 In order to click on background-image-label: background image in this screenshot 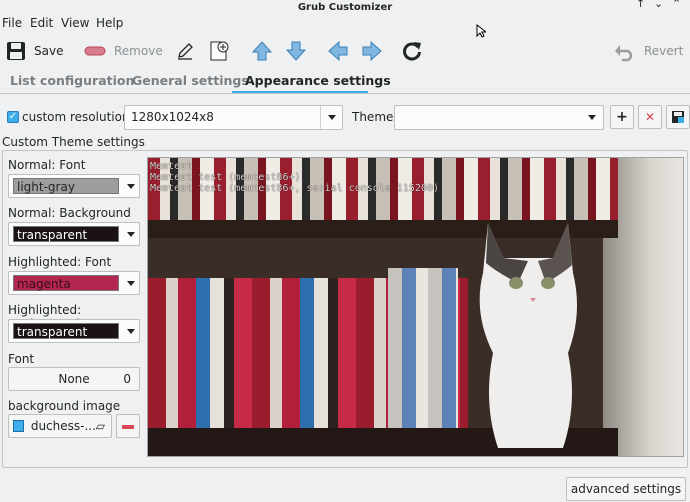, I will do `click(64, 406)`.